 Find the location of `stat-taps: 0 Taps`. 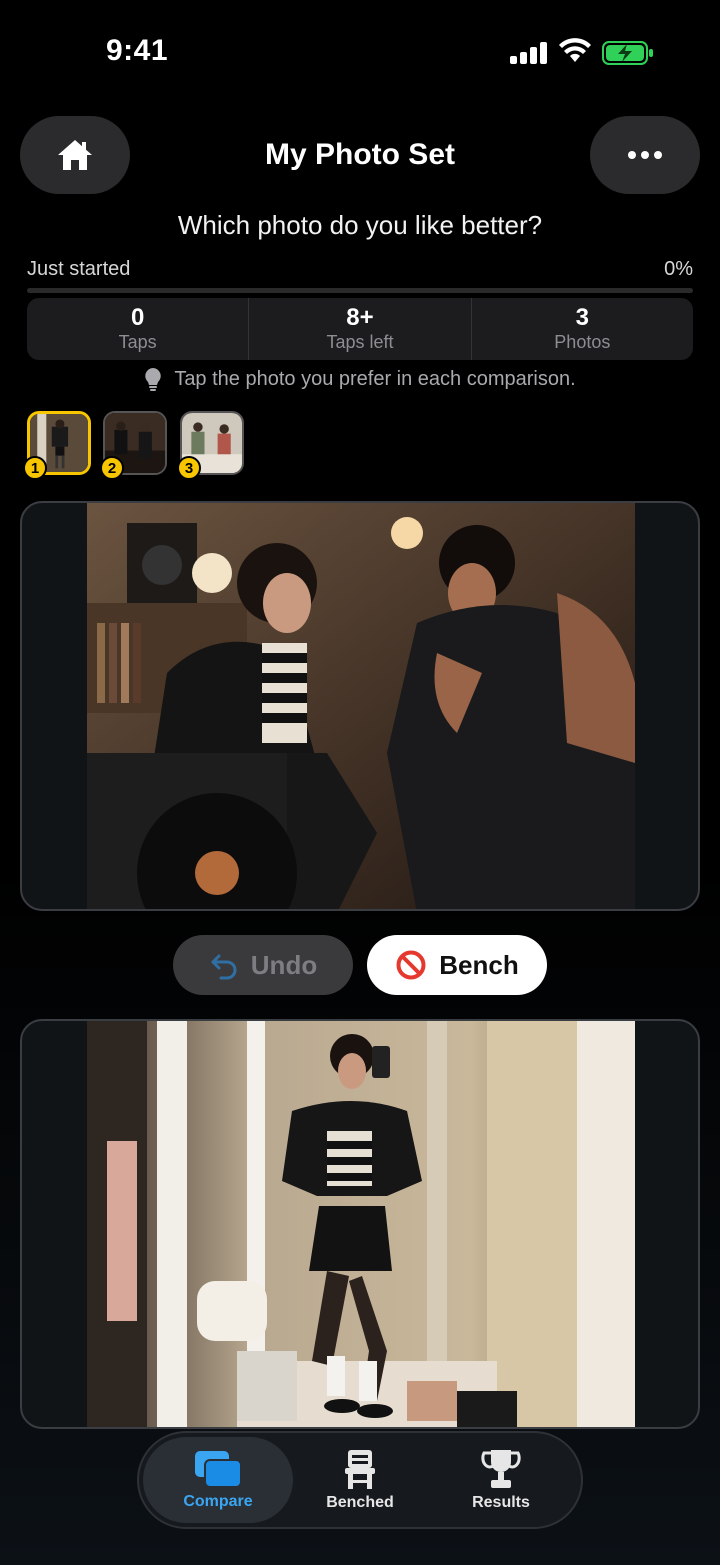

stat-taps: 0 Taps is located at coordinates (138, 329).